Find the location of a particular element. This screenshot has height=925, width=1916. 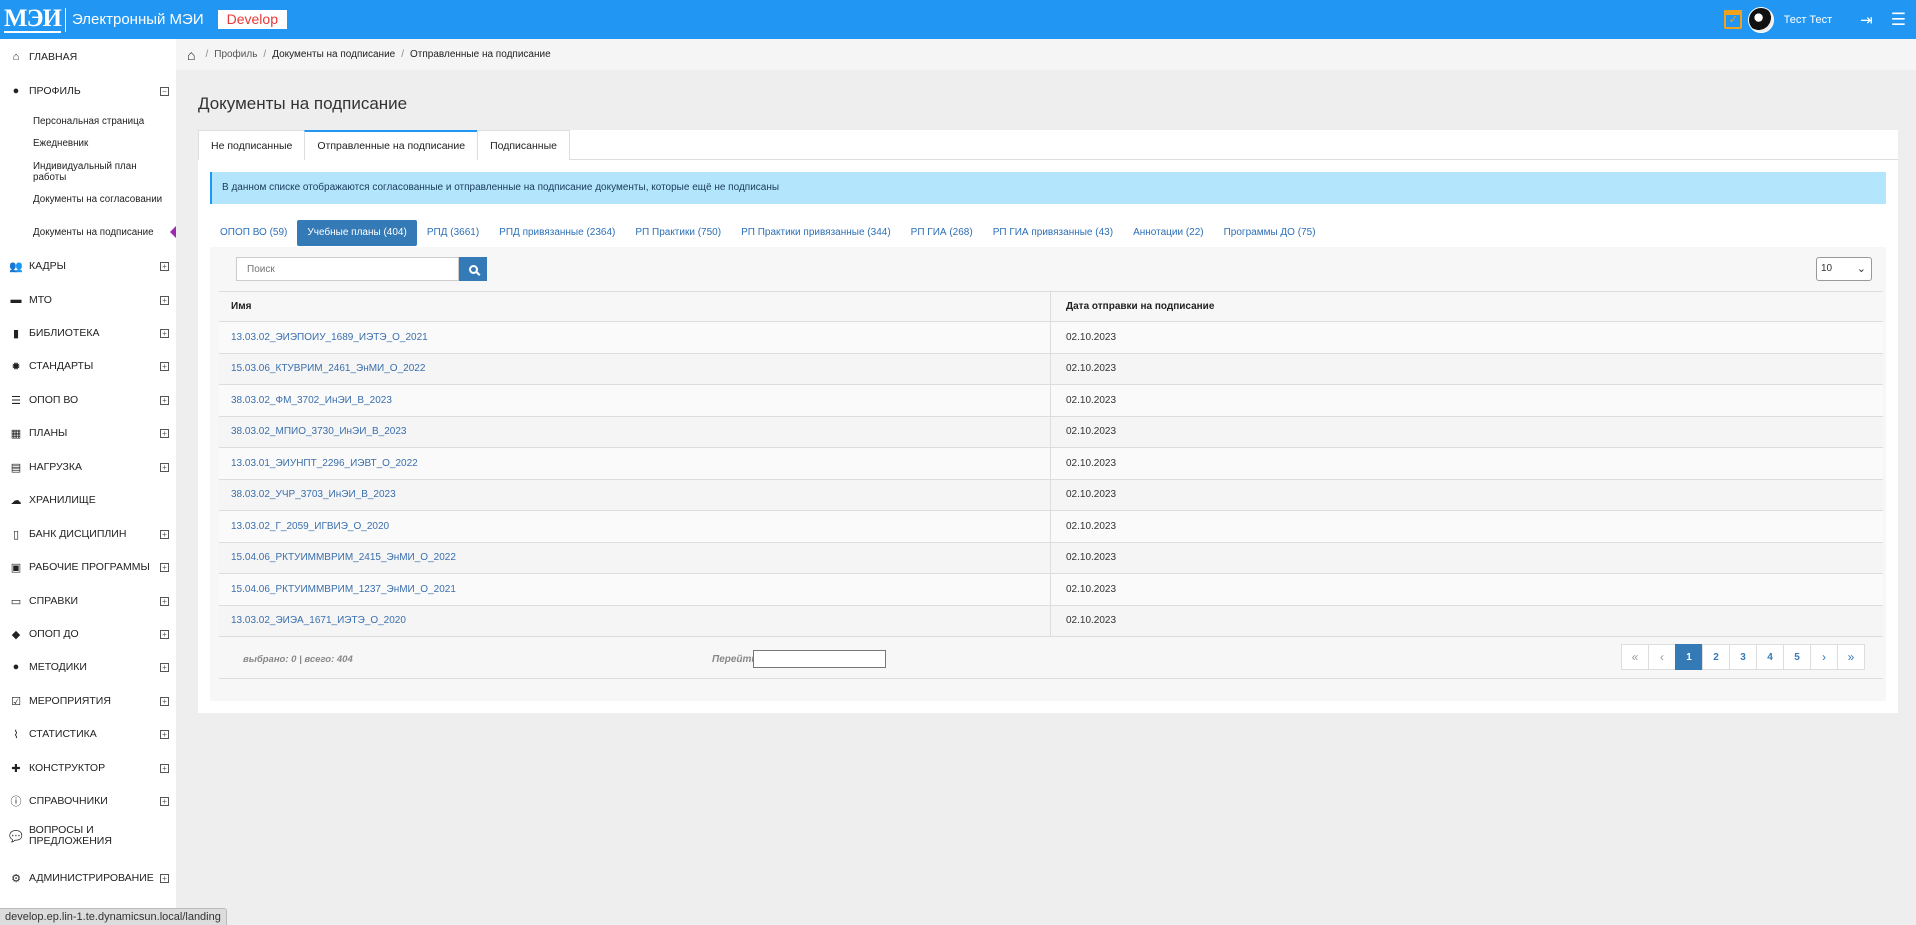

page-button: 2 is located at coordinates (1716, 657).